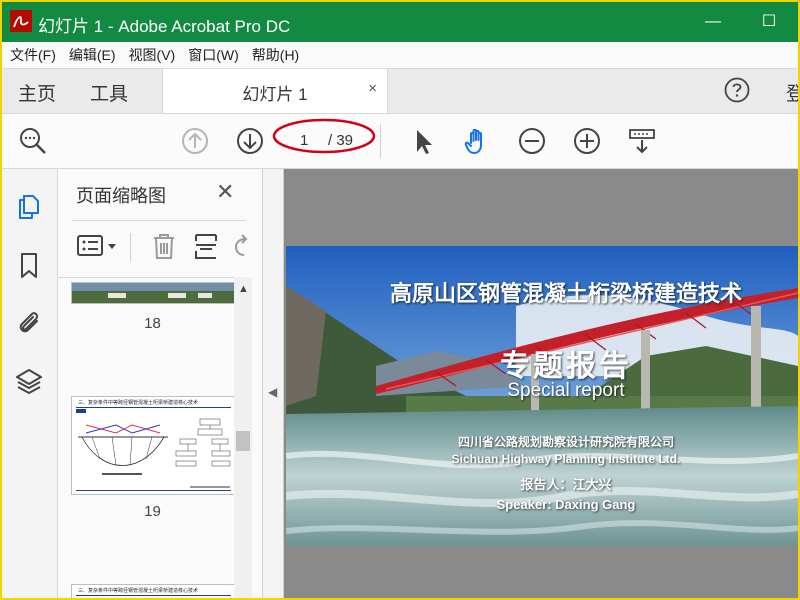  I want to click on zoom-out-icon, so click(532, 141).